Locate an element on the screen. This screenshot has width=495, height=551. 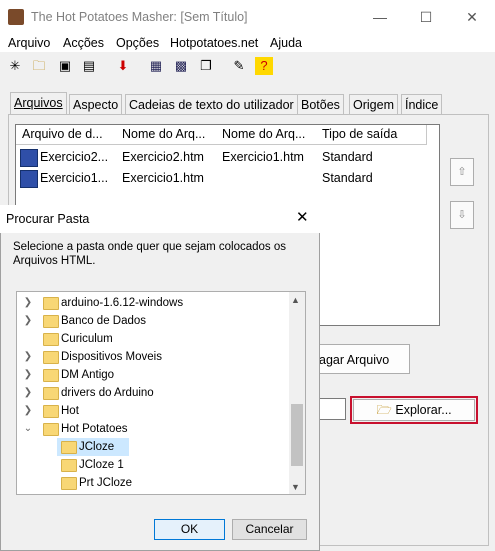
tree-label: Prt JCloze is located at coordinates (106, 483).